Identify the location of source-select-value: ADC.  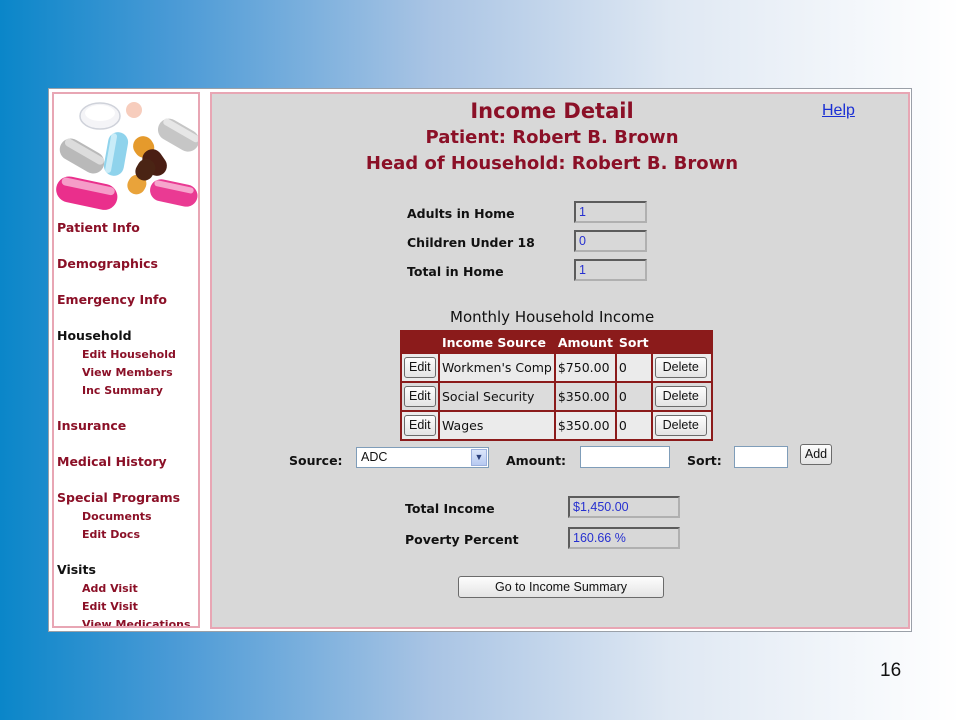
(374, 457).